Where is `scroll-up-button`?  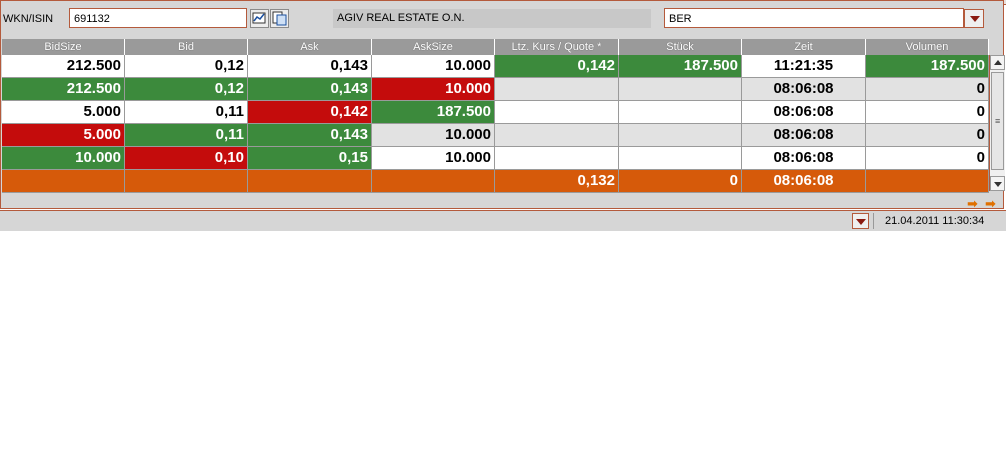
scroll-up-button is located at coordinates (997, 62).